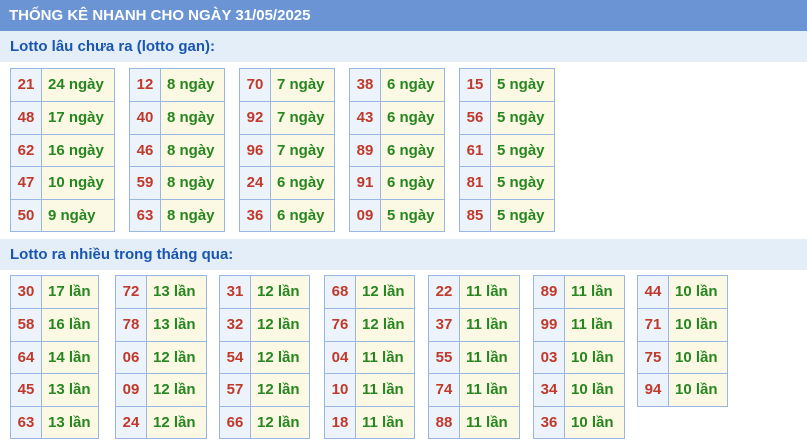 The image size is (807, 448). Describe the element at coordinates (403, 254) in the screenshot. I see `section-title-nhieu: Lotto ra nhiều trong tháng qua:` at that location.